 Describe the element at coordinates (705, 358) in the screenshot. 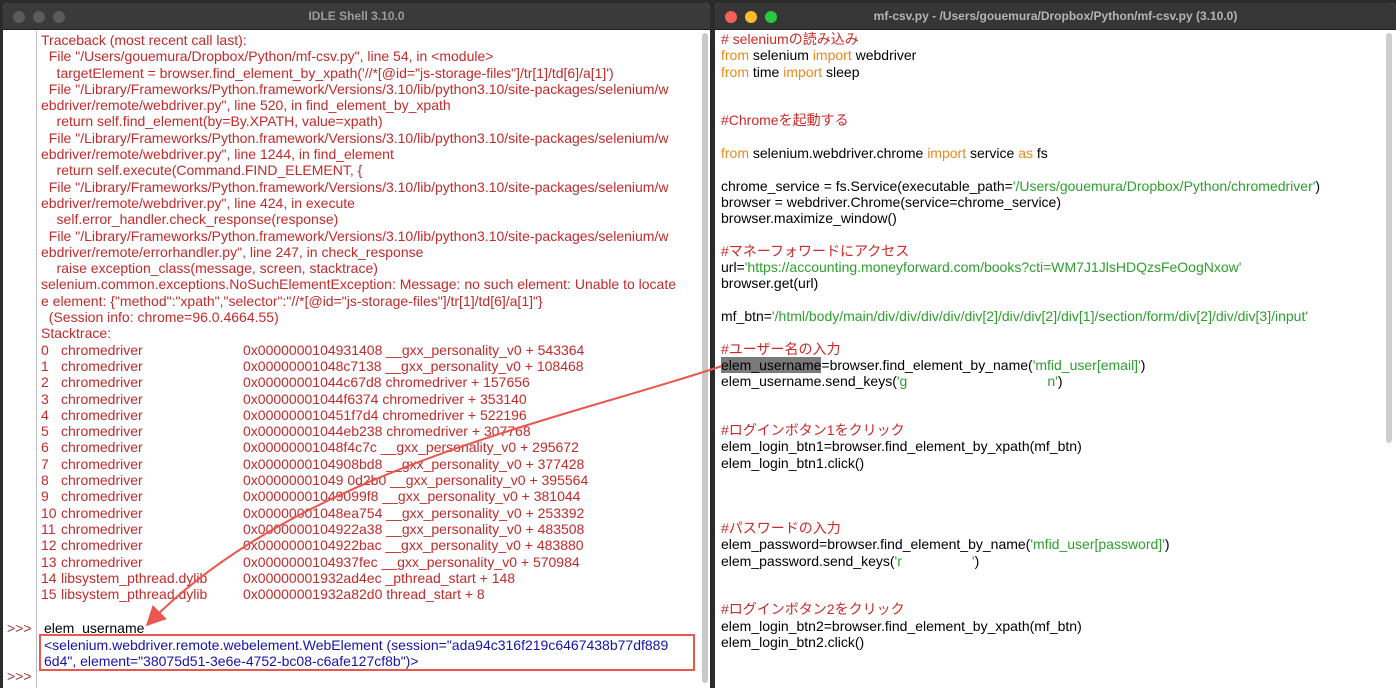

I see `shell-scrollbar` at that location.